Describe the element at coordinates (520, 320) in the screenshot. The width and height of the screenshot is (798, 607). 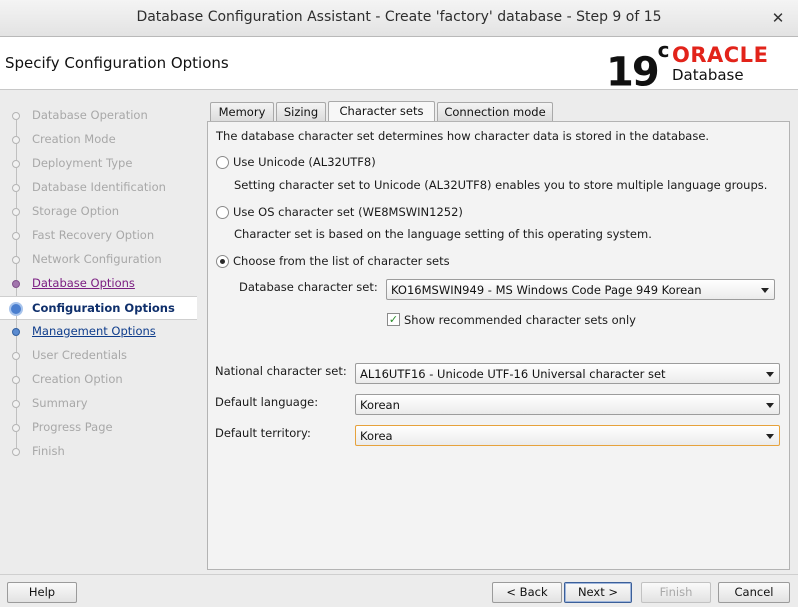
I see `show-recommended-label: Show recommended character sets only` at that location.